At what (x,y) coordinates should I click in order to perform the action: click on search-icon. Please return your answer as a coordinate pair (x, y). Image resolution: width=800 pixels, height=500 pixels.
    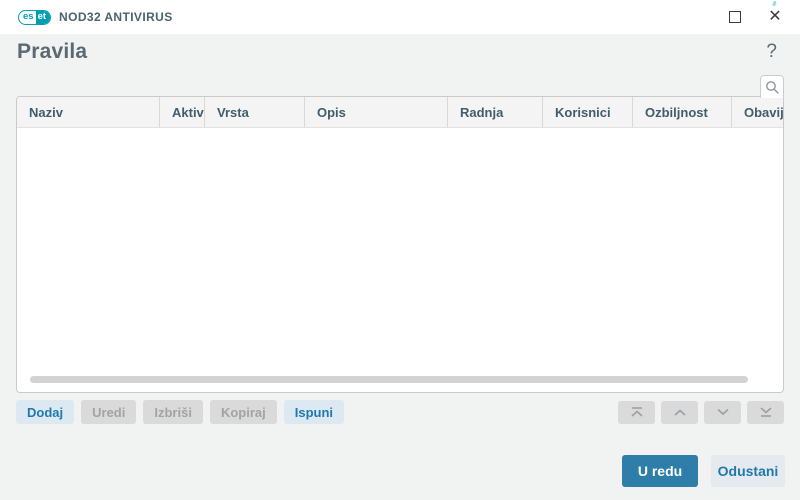
    Looking at the image, I should click on (772, 87).